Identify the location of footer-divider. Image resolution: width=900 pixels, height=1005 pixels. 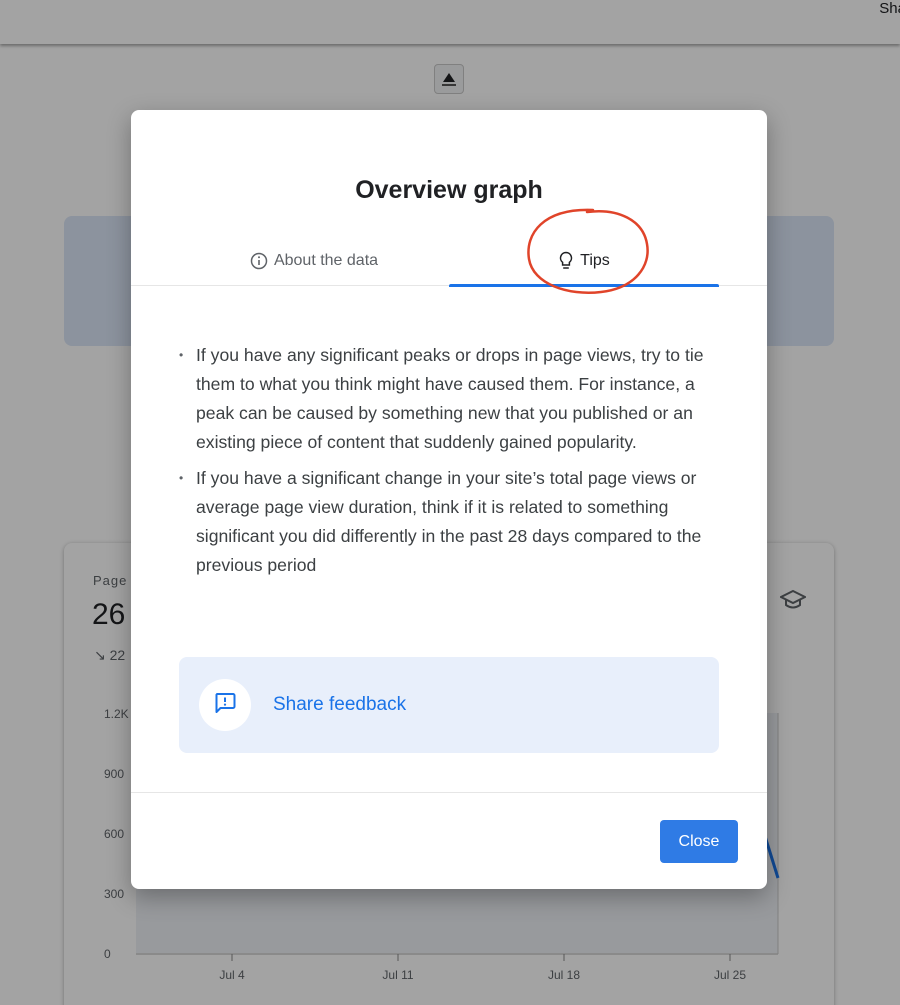
(449, 792).